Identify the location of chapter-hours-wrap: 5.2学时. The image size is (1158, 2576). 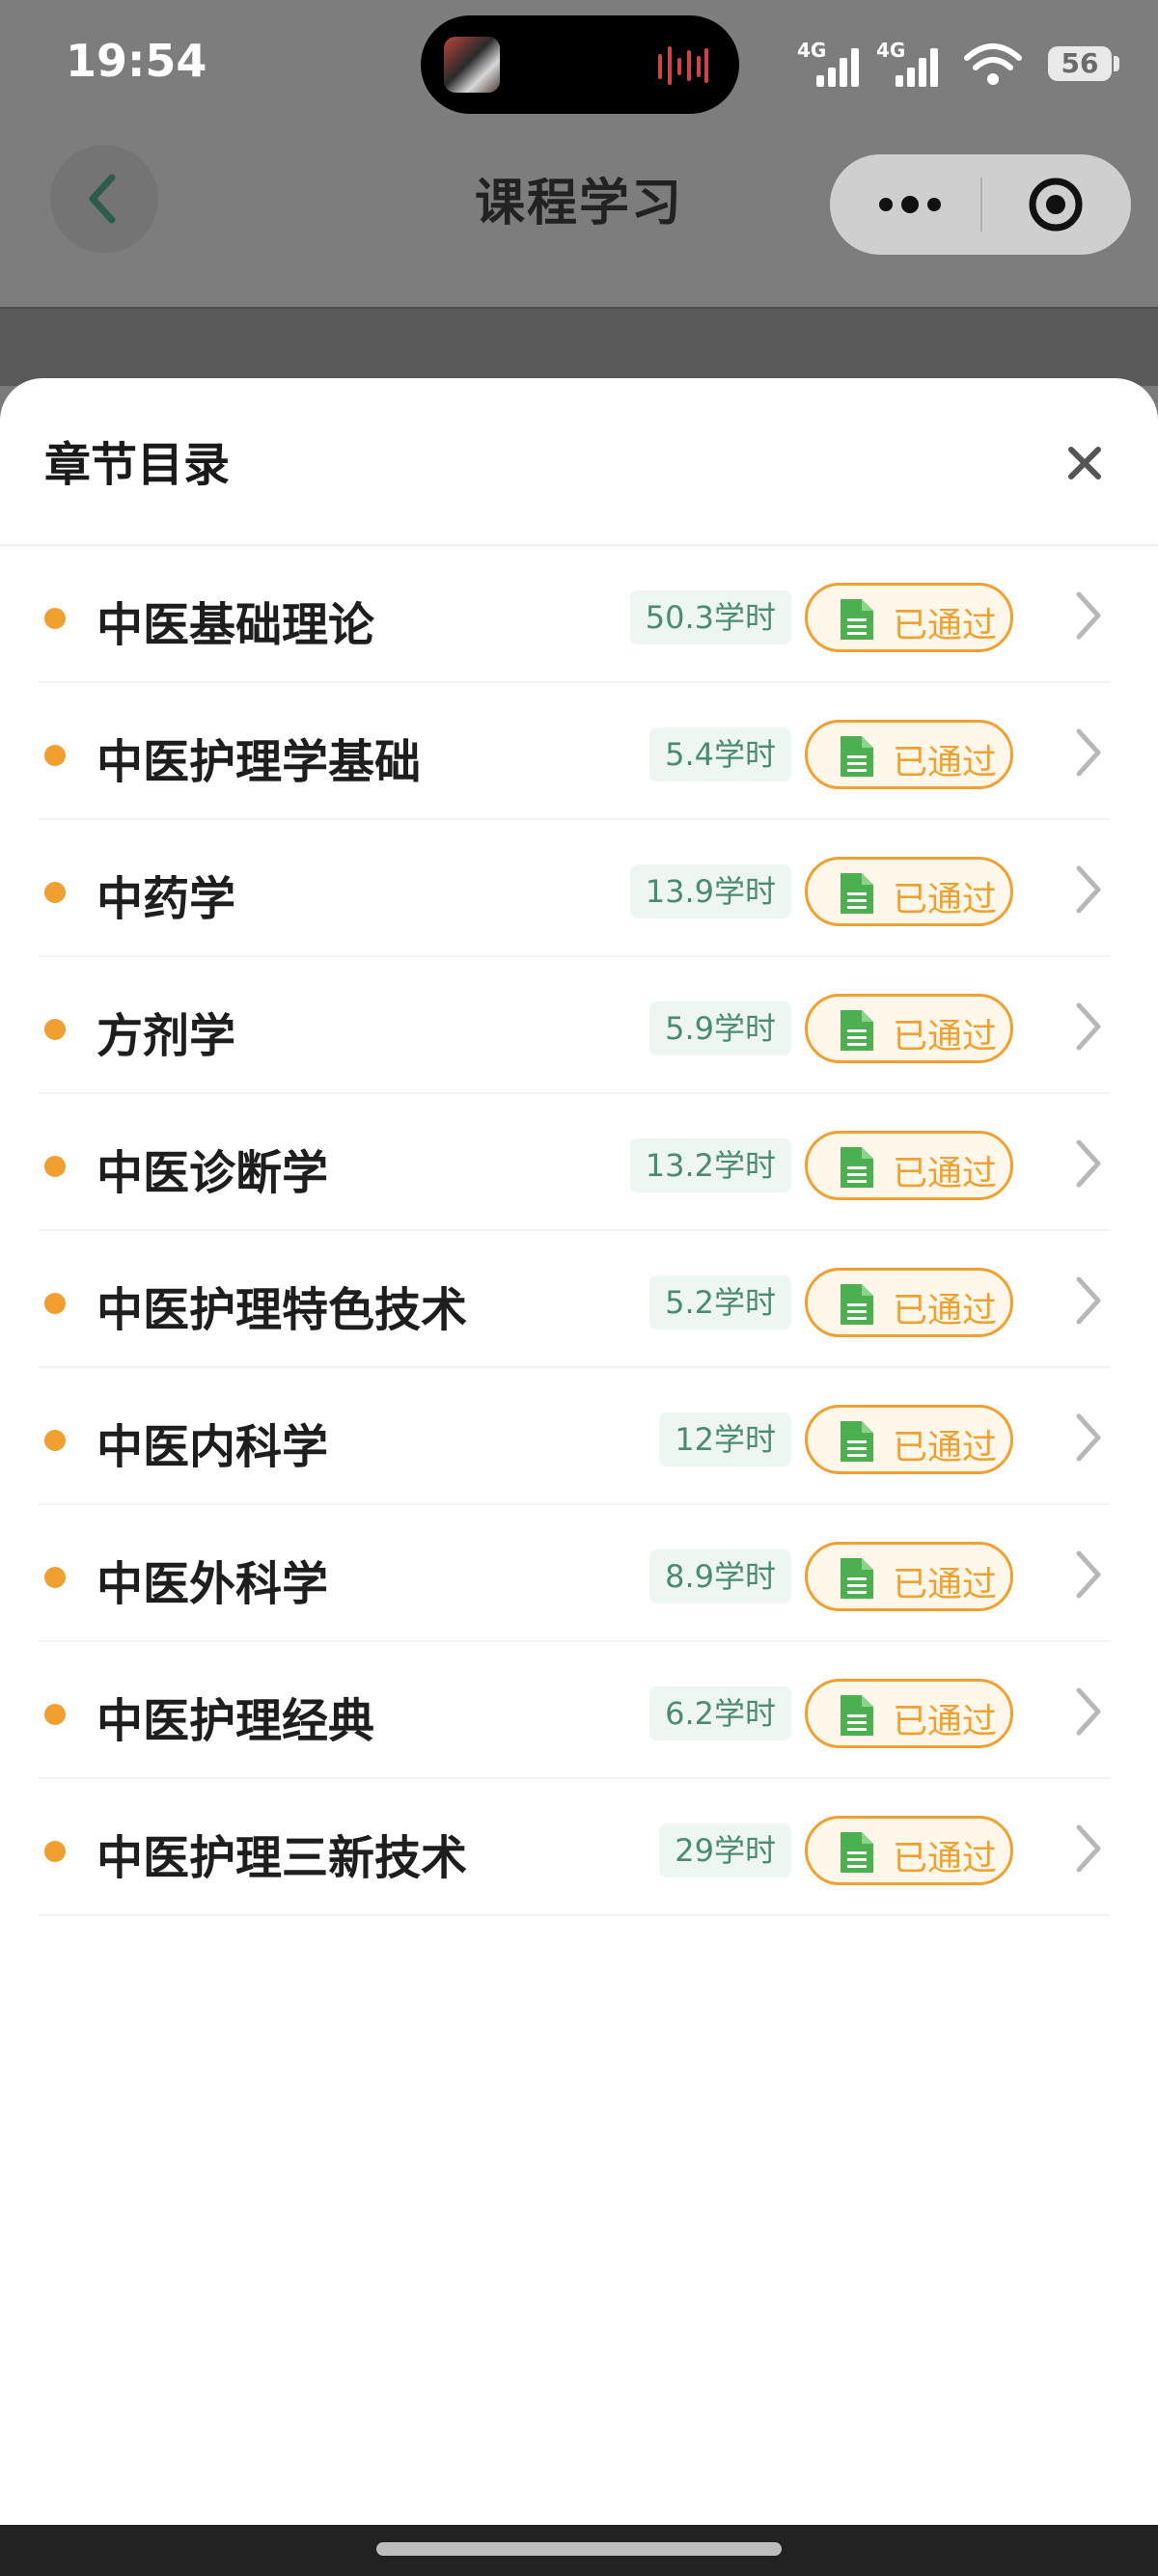
(720, 1302).